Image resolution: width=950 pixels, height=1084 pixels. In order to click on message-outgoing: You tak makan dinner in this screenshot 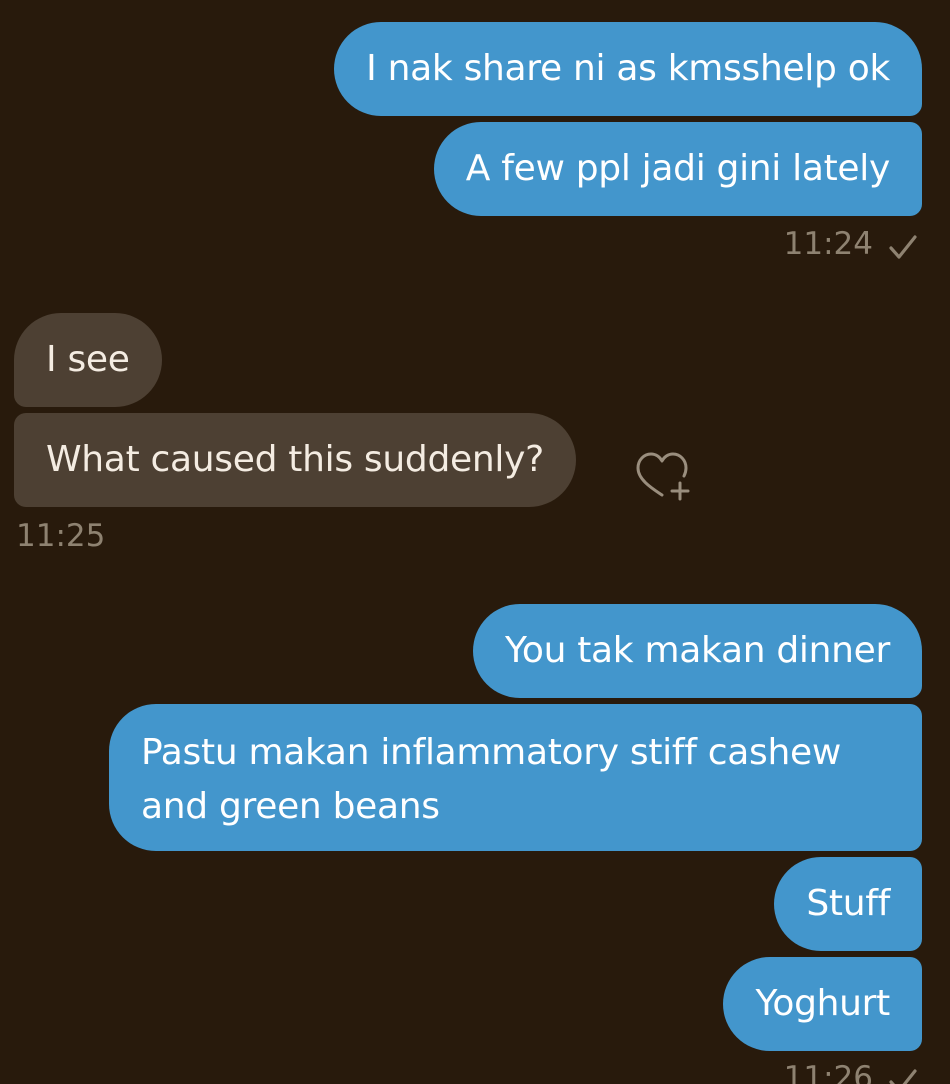, I will do `click(697, 651)`.